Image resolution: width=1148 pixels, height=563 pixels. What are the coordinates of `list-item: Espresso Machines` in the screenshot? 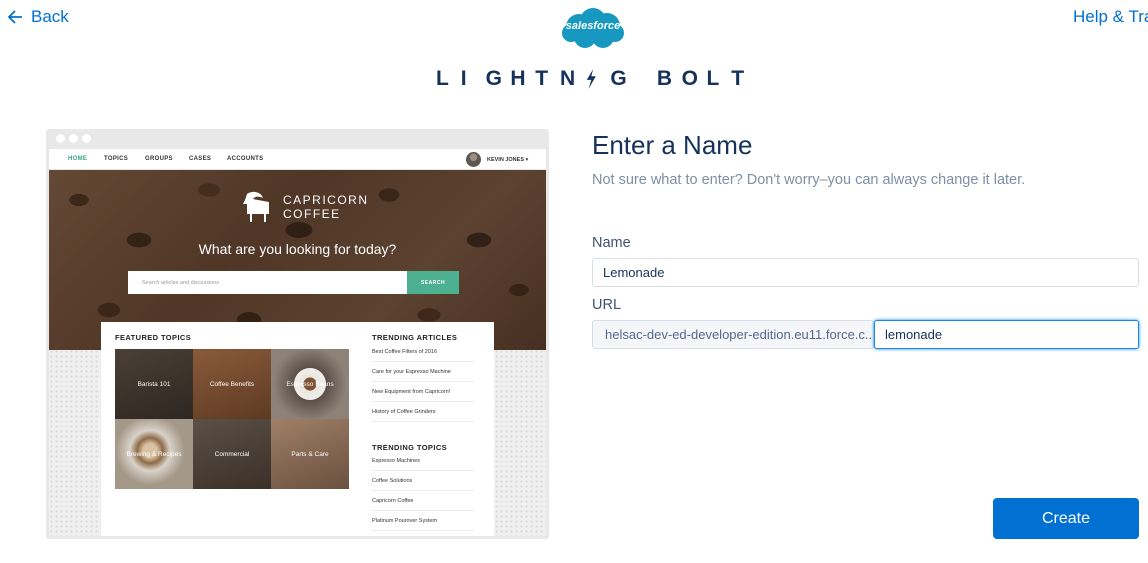 It's located at (423, 461).